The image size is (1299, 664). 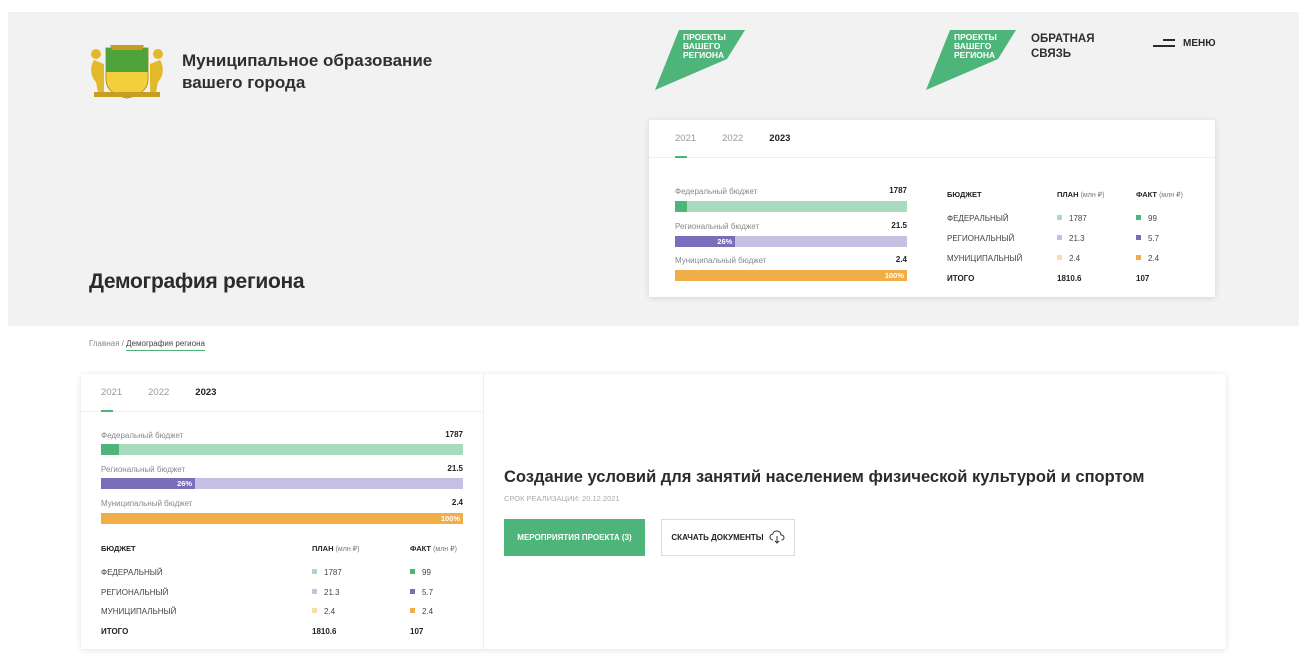 What do you see at coordinates (197, 281) in the screenshot?
I see `page-title: Демография региона` at bounding box center [197, 281].